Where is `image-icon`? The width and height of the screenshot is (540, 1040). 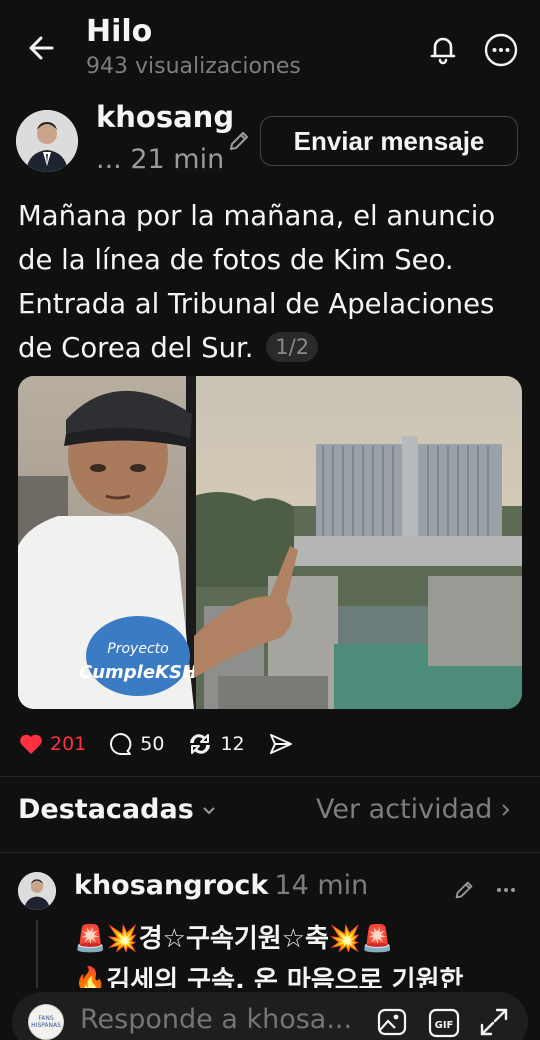
image-icon is located at coordinates (392, 1022).